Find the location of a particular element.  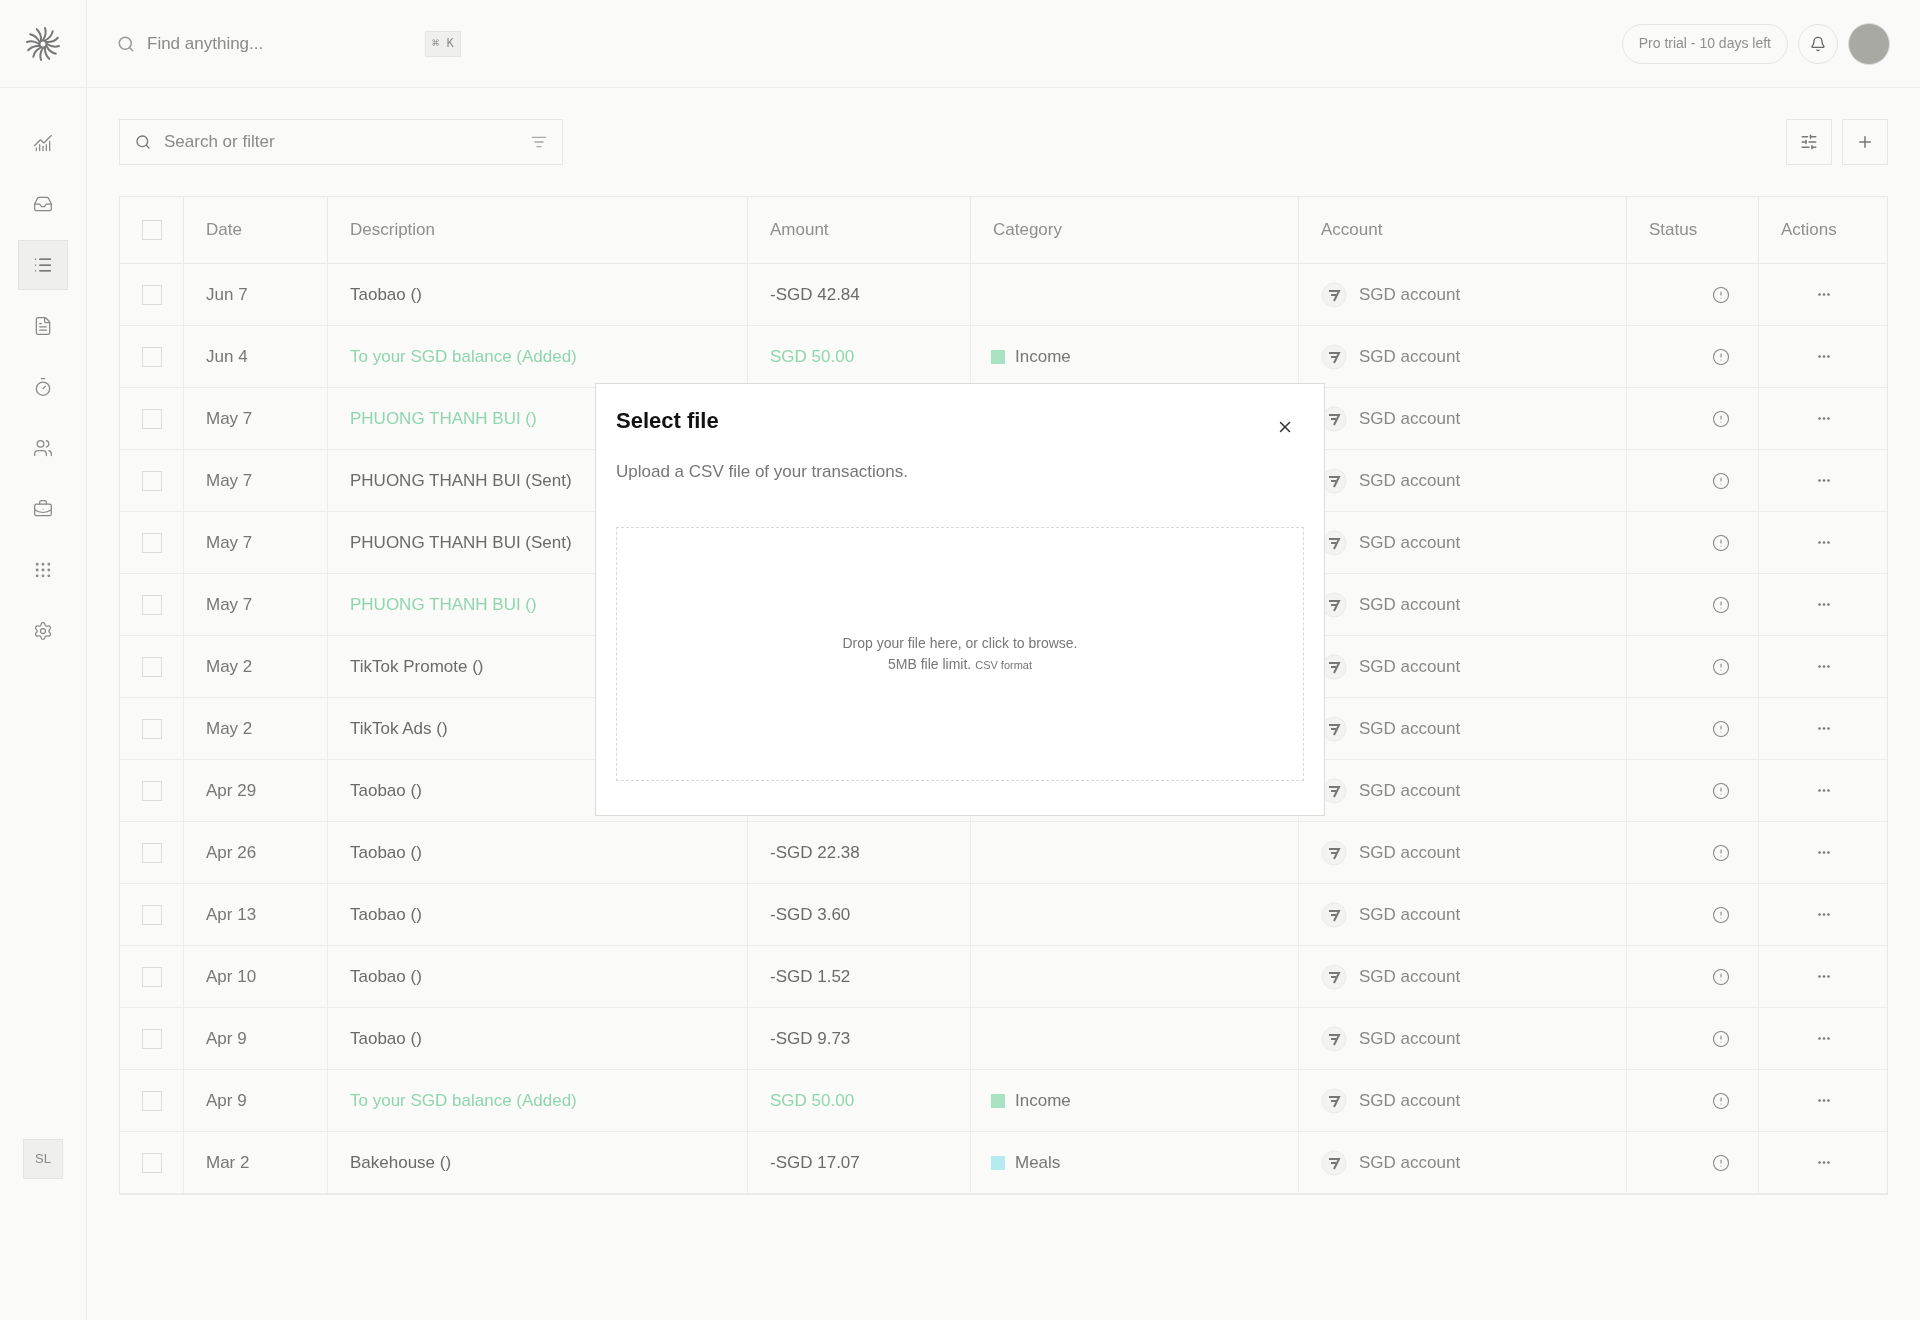

timer-icon is located at coordinates (43, 387).